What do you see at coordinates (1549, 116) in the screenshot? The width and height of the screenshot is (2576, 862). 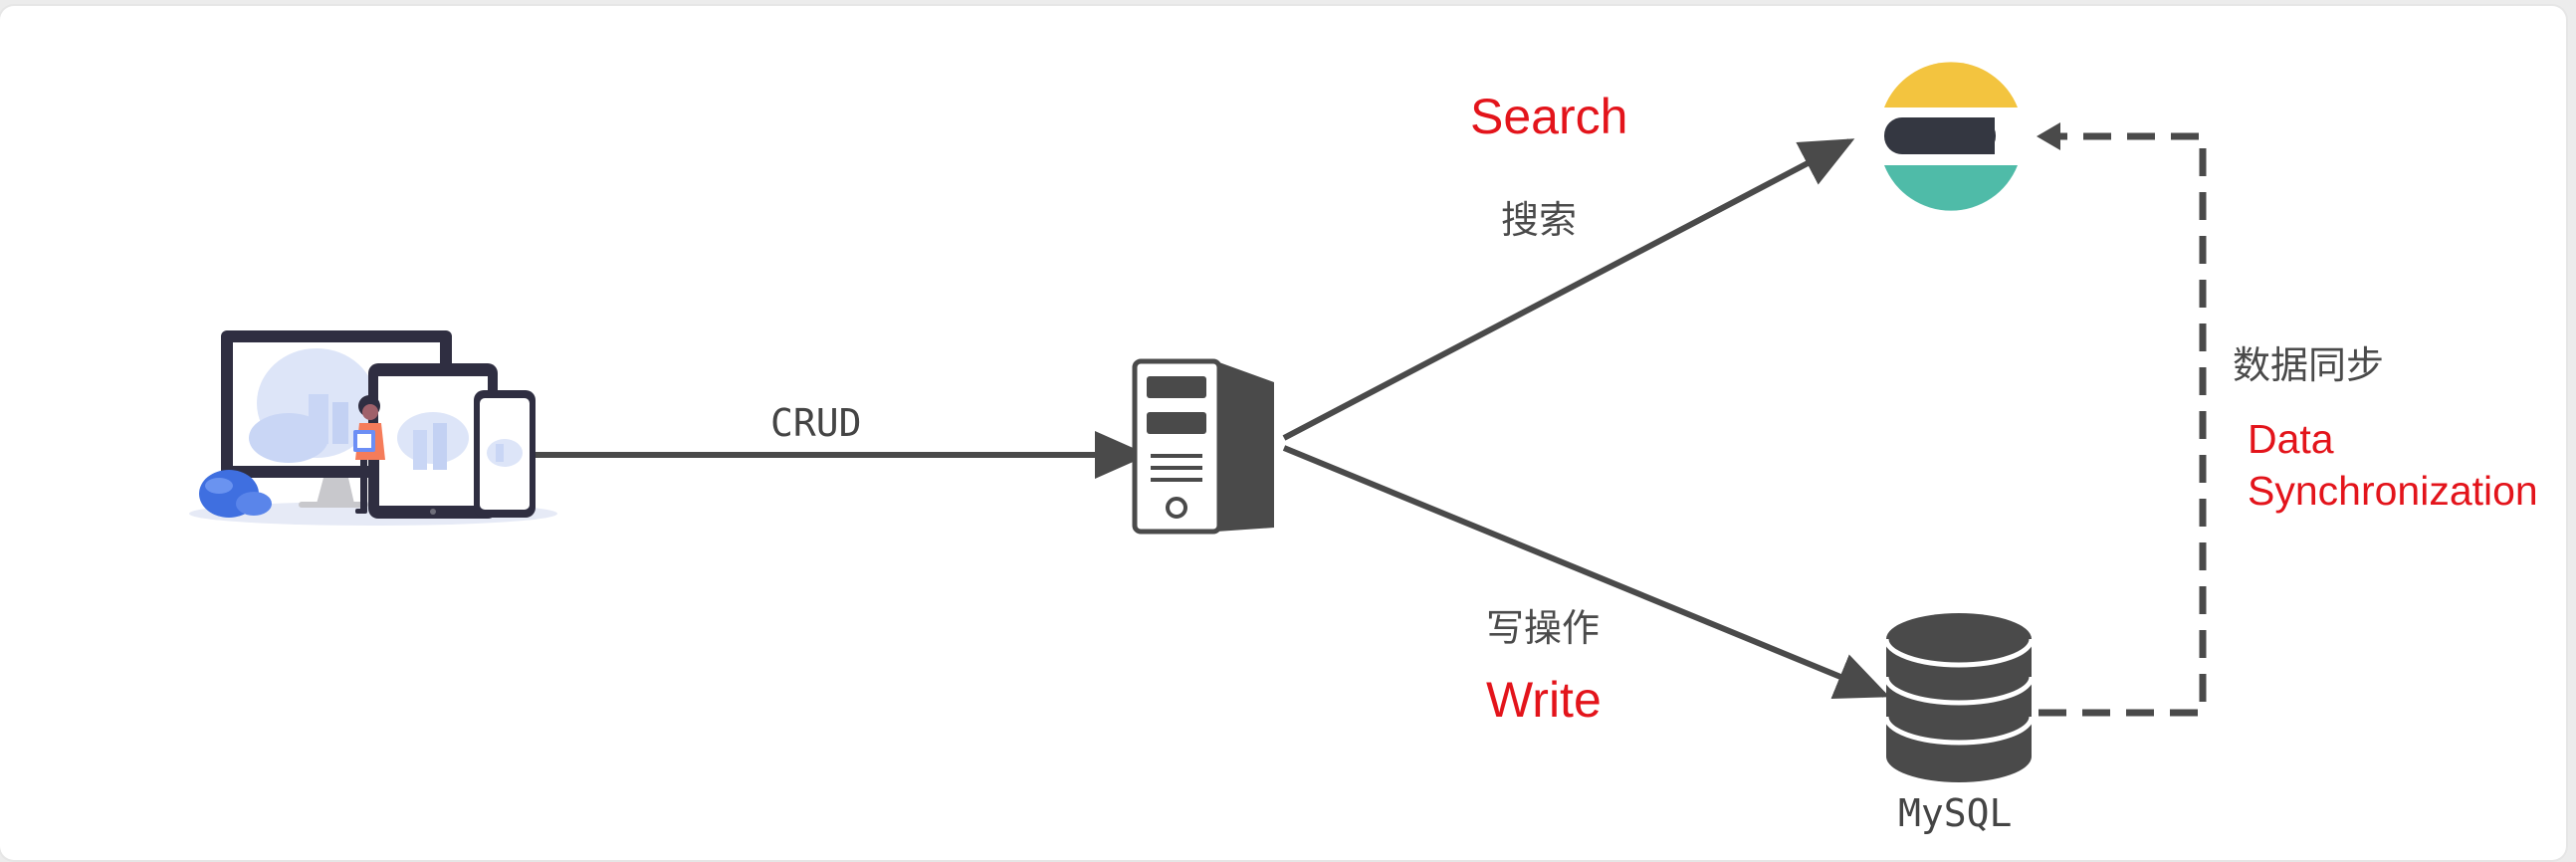 I see `search-label-en: Search` at bounding box center [1549, 116].